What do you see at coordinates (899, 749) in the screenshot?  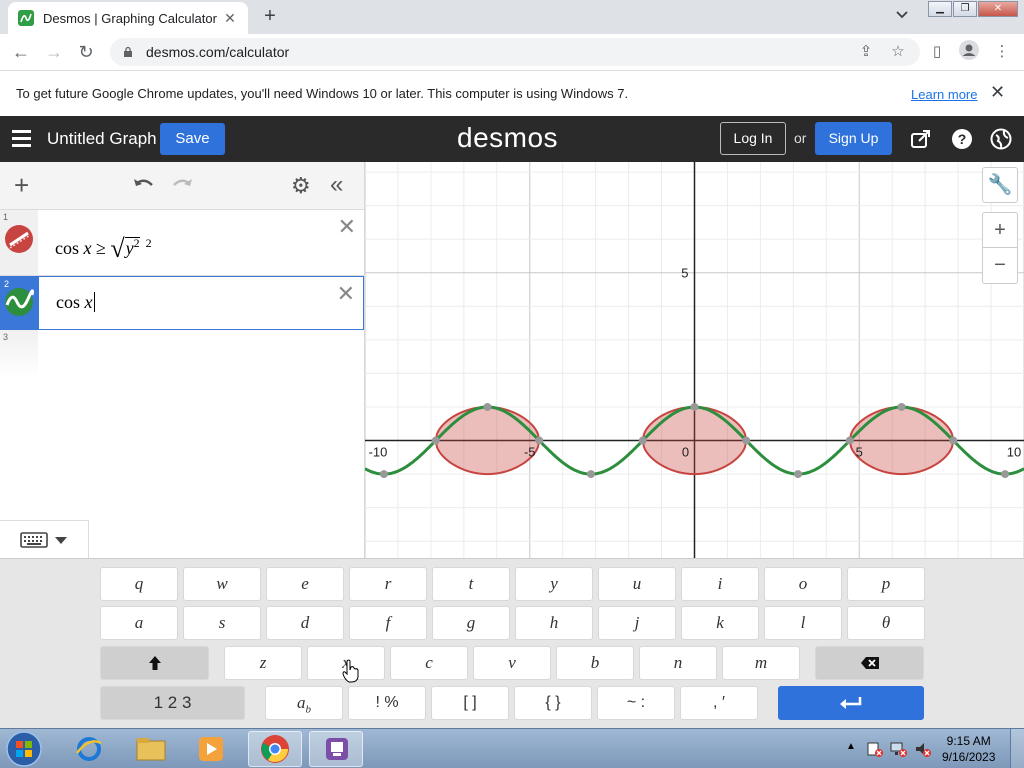 I see `network-icon` at bounding box center [899, 749].